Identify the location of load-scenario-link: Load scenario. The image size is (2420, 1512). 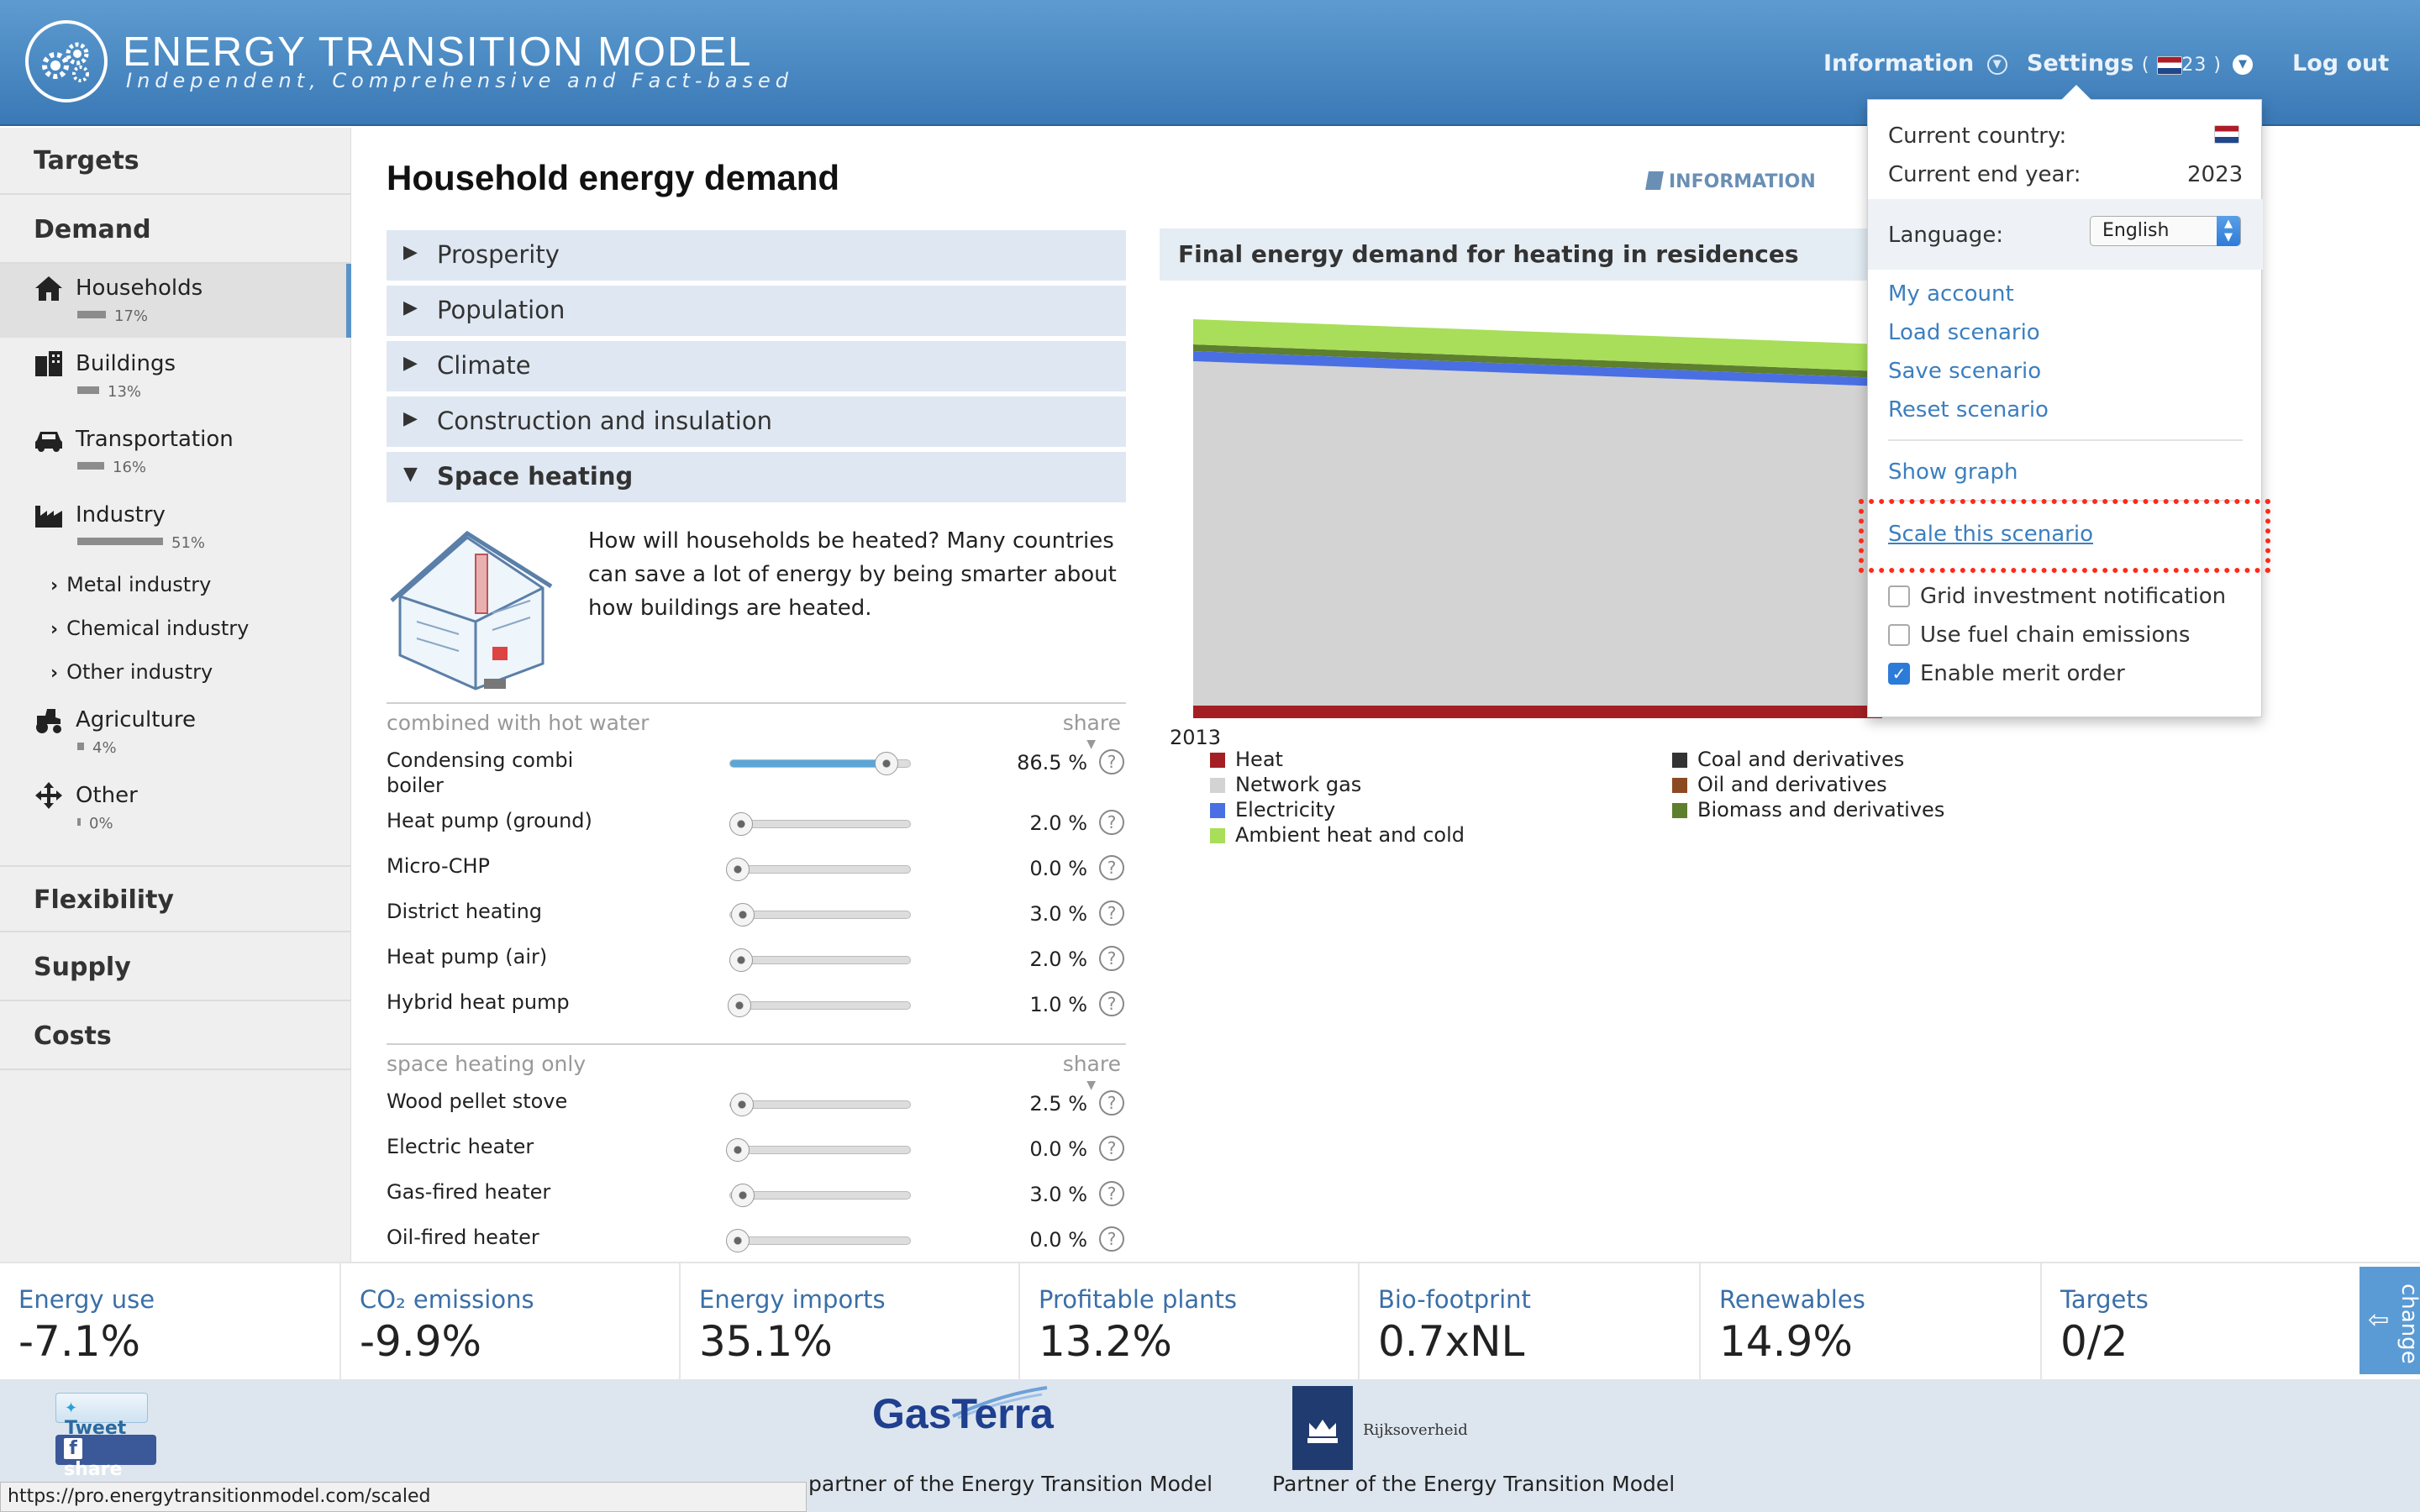
(1964, 332).